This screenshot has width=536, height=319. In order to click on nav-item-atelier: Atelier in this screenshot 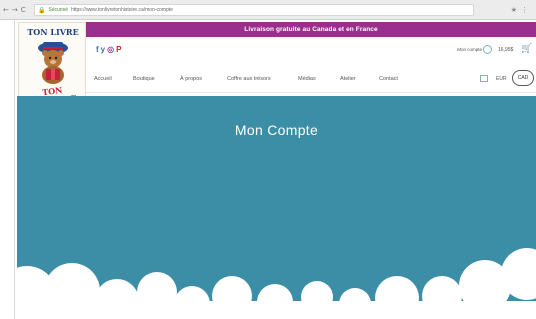, I will do `click(348, 79)`.